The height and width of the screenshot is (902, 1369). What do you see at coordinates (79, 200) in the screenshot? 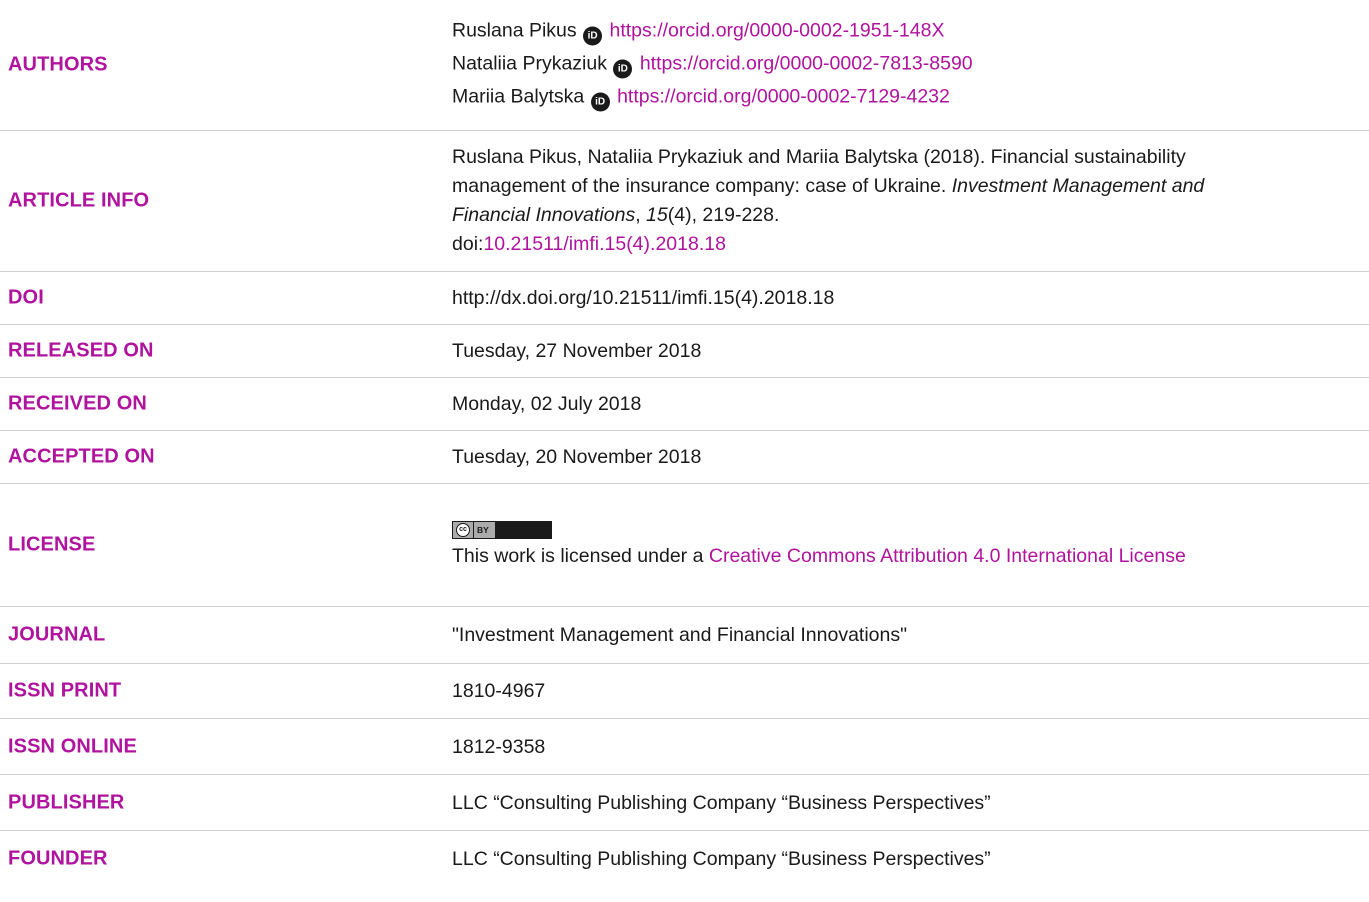
I see `article-info-label: ARTICLE INFO` at bounding box center [79, 200].